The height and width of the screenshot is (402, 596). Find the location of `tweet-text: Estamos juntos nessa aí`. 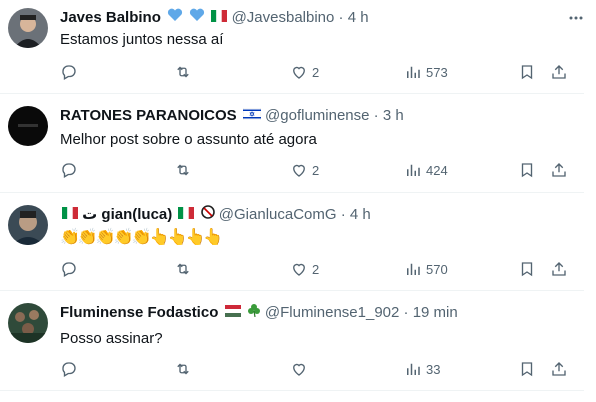

tweet-text: Estamos juntos nessa aí is located at coordinates (142, 39).